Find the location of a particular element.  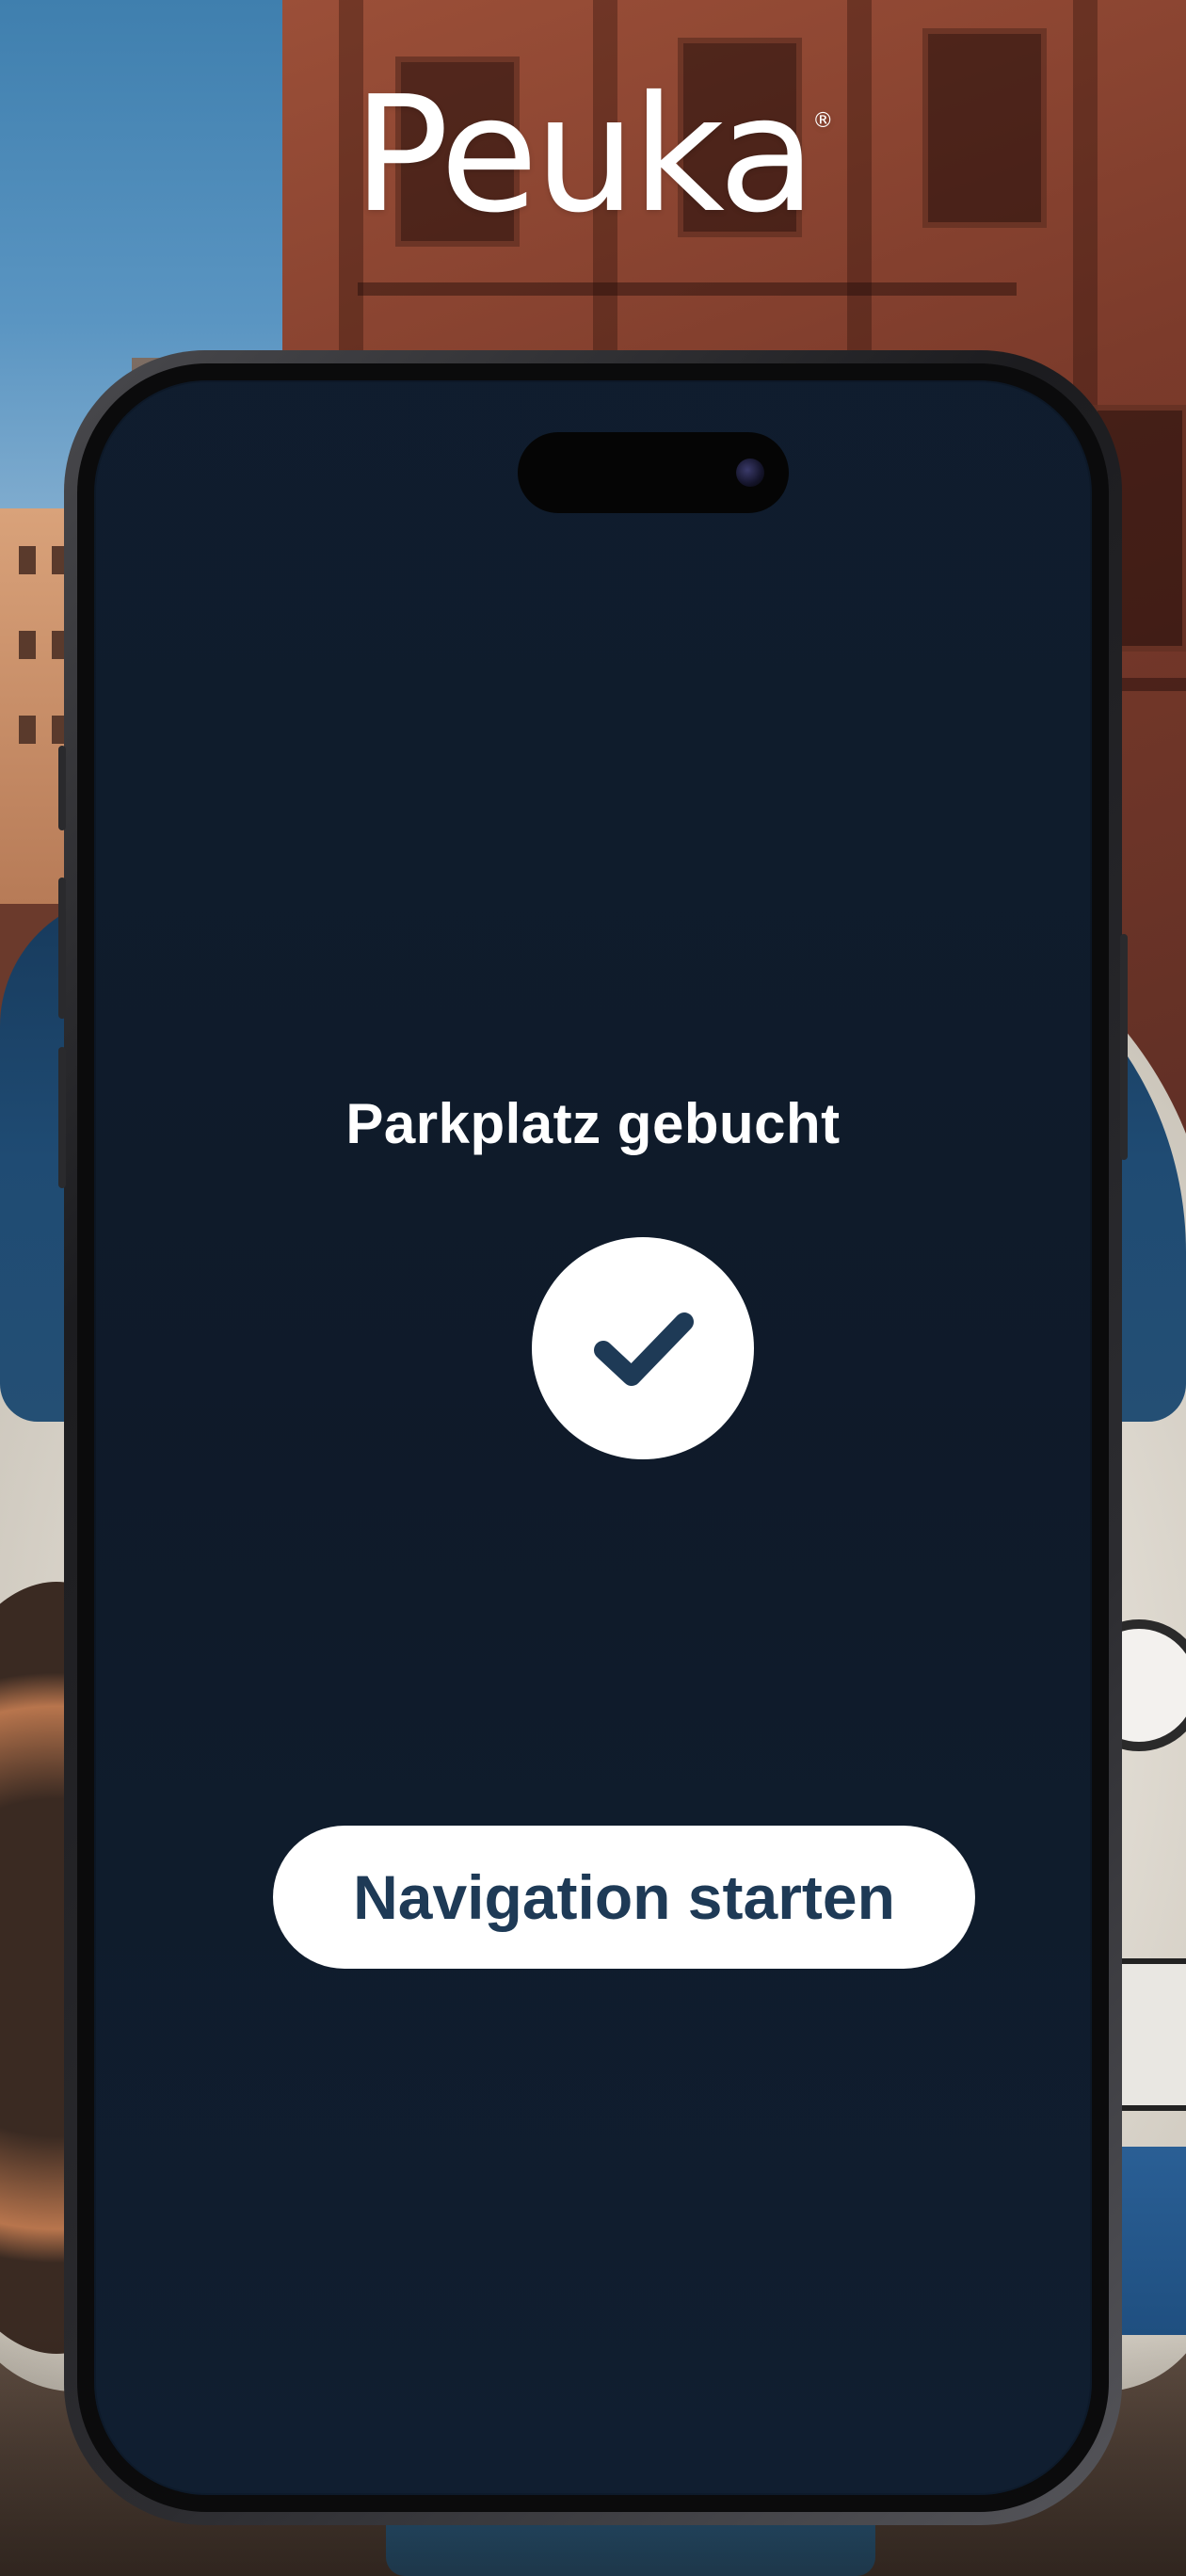

registered-mark: ® is located at coordinates (823, 121).